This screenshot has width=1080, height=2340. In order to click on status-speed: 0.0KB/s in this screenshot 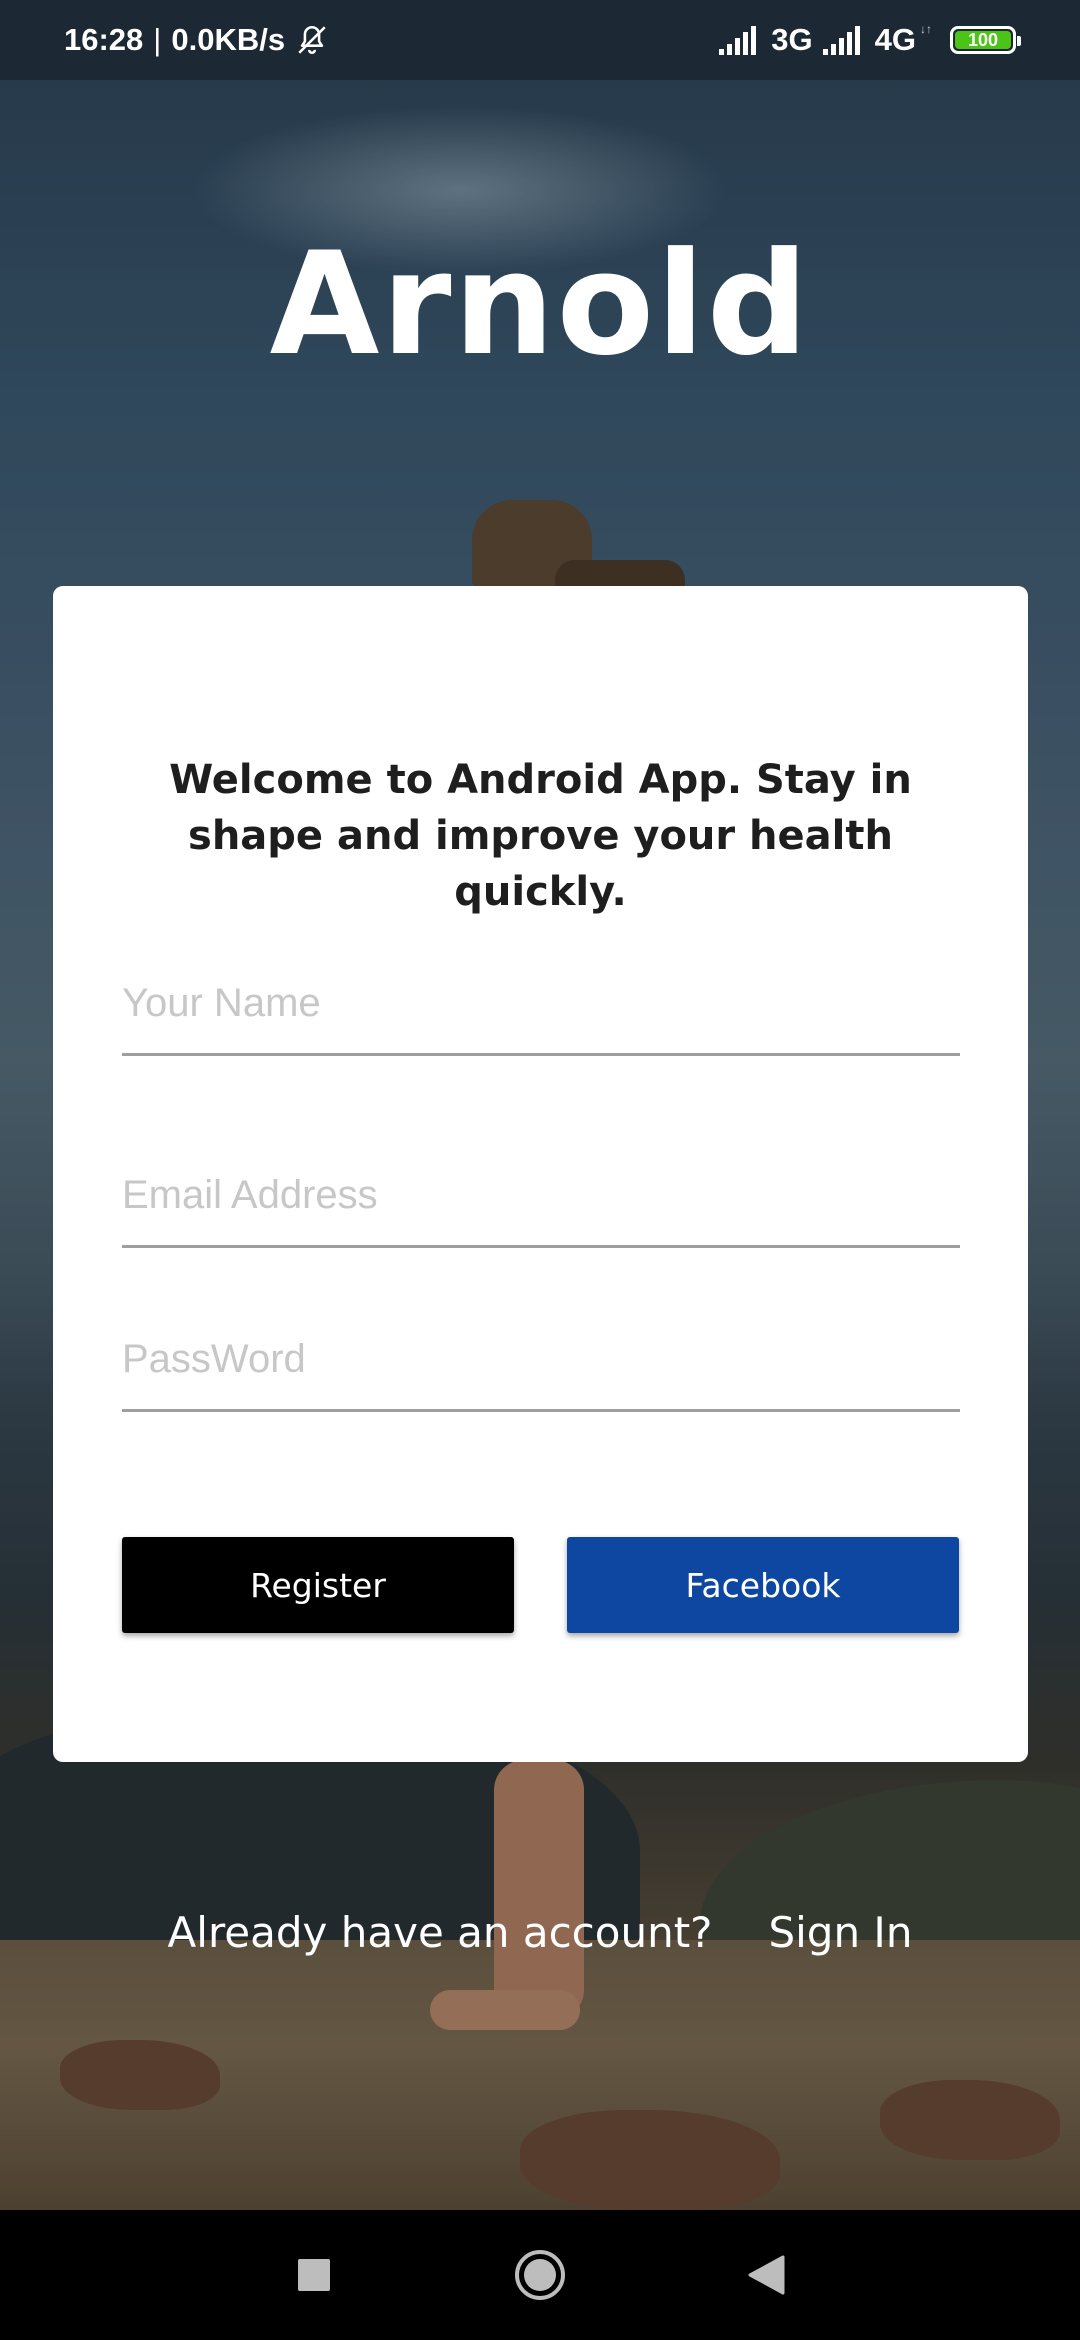, I will do `click(228, 39)`.